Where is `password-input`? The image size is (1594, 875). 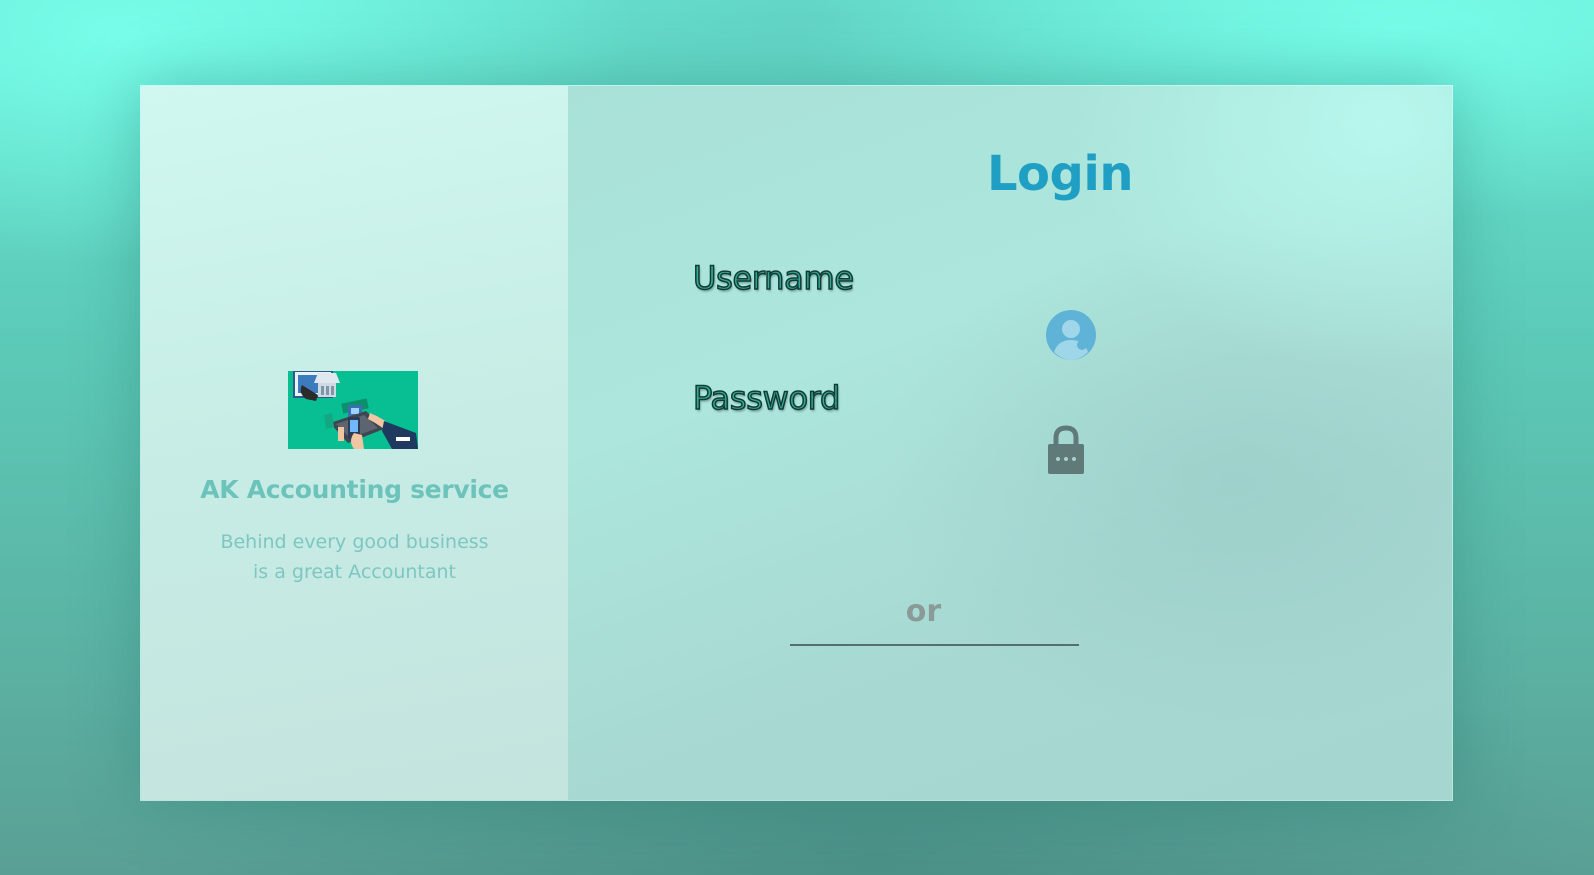
password-input is located at coordinates (975, 452).